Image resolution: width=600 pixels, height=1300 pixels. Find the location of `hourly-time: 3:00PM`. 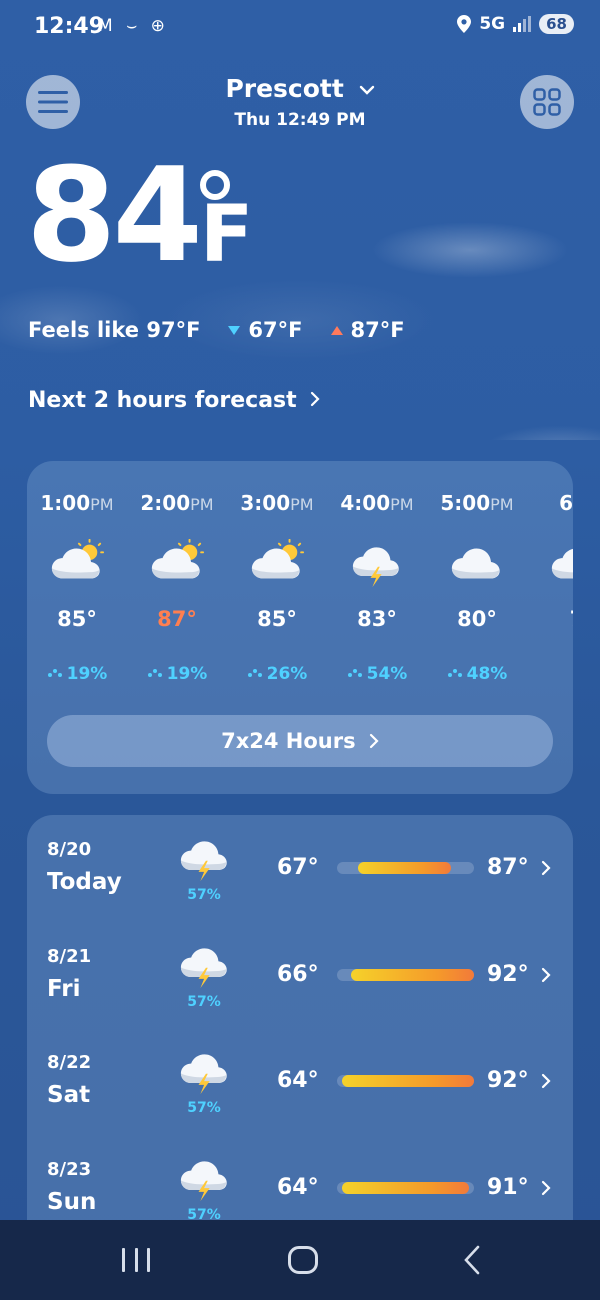

hourly-time: 3:00PM is located at coordinates (277, 503).